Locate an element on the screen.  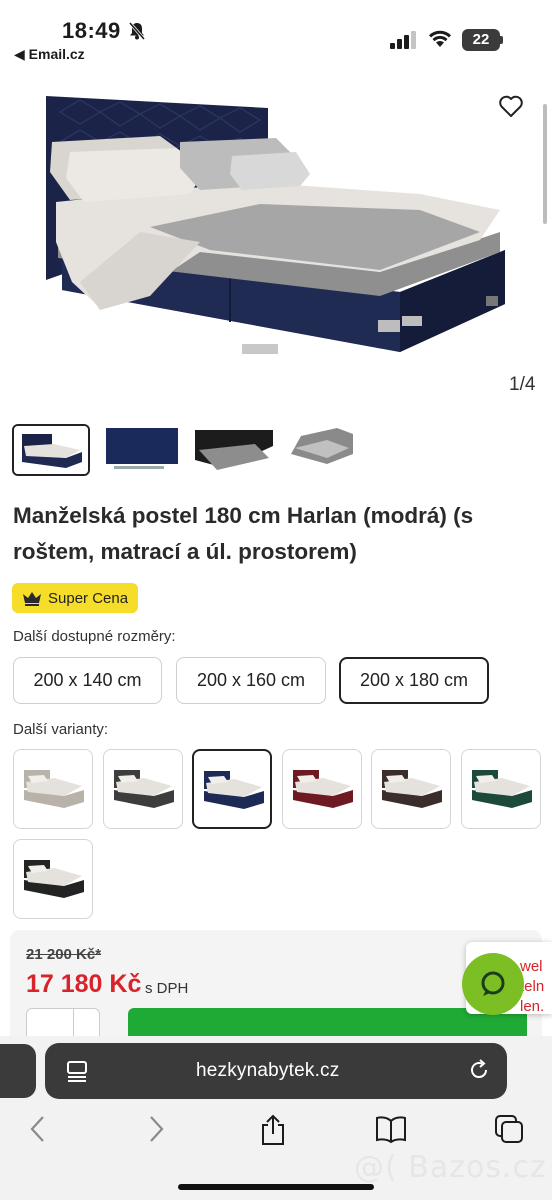
wifi-icon is located at coordinates (440, 38).